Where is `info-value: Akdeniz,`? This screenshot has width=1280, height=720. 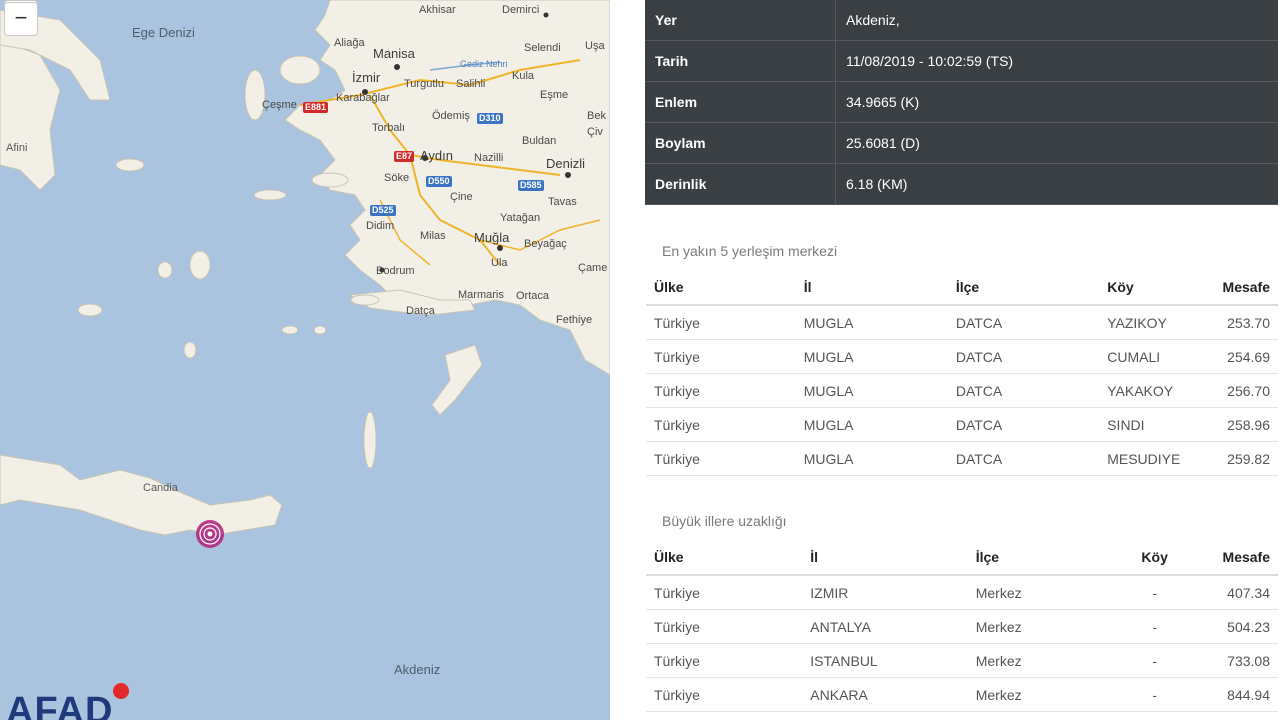 info-value: Akdeniz, is located at coordinates (1056, 20).